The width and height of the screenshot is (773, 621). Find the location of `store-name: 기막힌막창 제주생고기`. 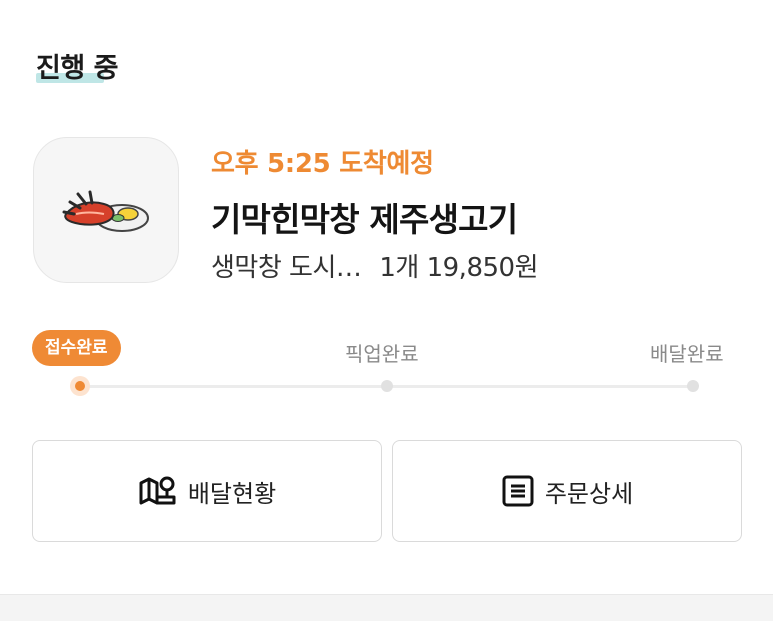

store-name: 기막힌막창 제주생고기 is located at coordinates (364, 217).